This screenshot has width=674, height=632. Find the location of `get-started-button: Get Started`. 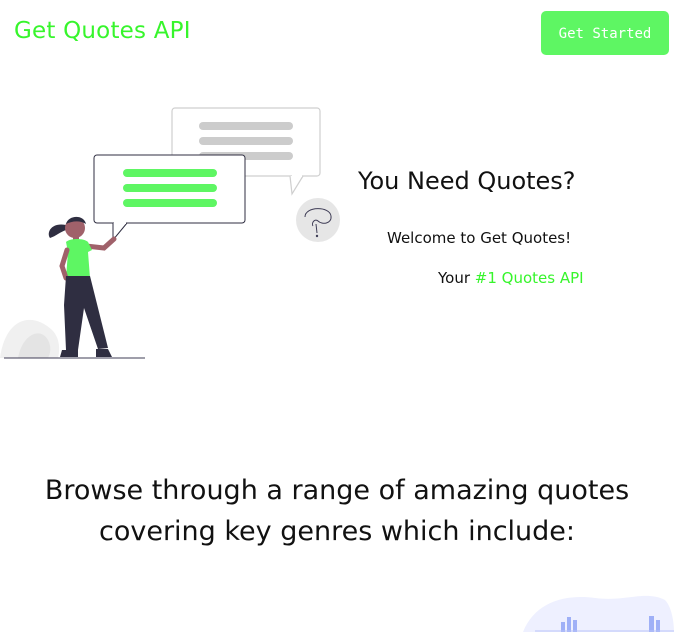

get-started-button: Get Started is located at coordinates (605, 33).